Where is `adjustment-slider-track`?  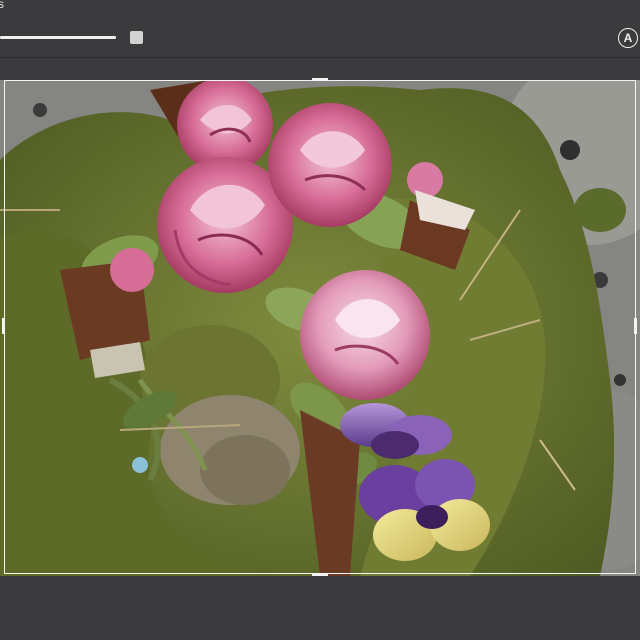 adjustment-slider-track is located at coordinates (58, 37).